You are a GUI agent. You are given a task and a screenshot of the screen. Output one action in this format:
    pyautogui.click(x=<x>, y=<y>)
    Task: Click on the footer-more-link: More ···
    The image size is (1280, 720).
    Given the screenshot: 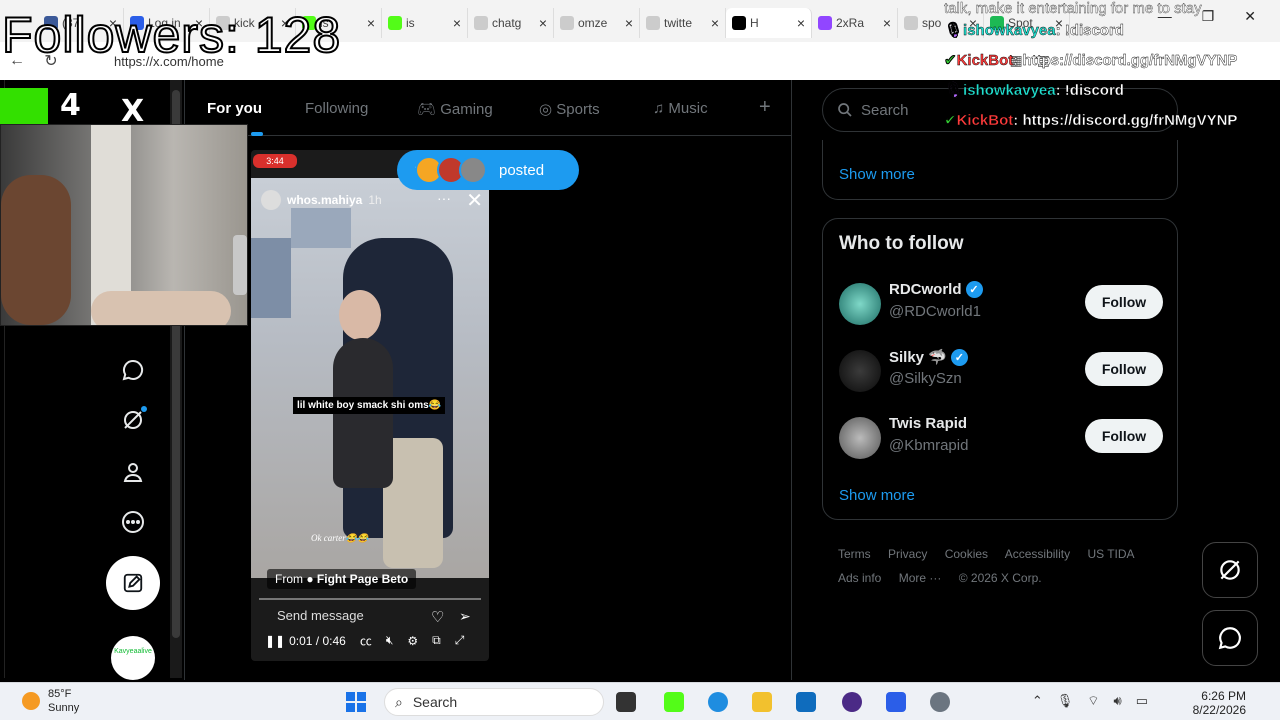 What is the action you would take?
    pyautogui.click(x=920, y=578)
    